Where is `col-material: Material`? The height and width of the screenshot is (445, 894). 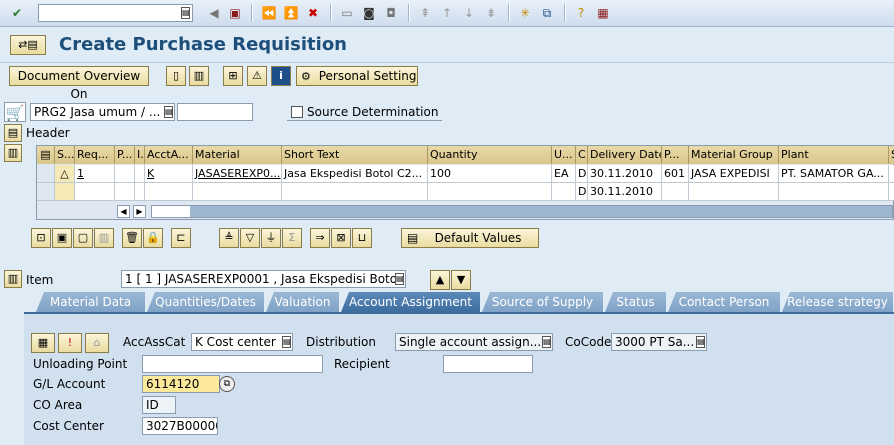 col-material: Material is located at coordinates (237, 155).